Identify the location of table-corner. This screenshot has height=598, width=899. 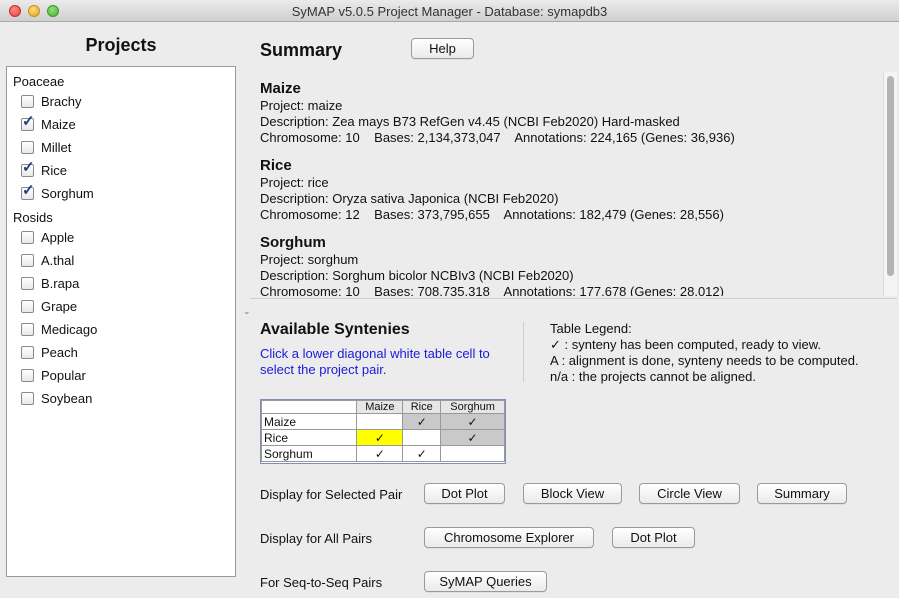
(309, 407).